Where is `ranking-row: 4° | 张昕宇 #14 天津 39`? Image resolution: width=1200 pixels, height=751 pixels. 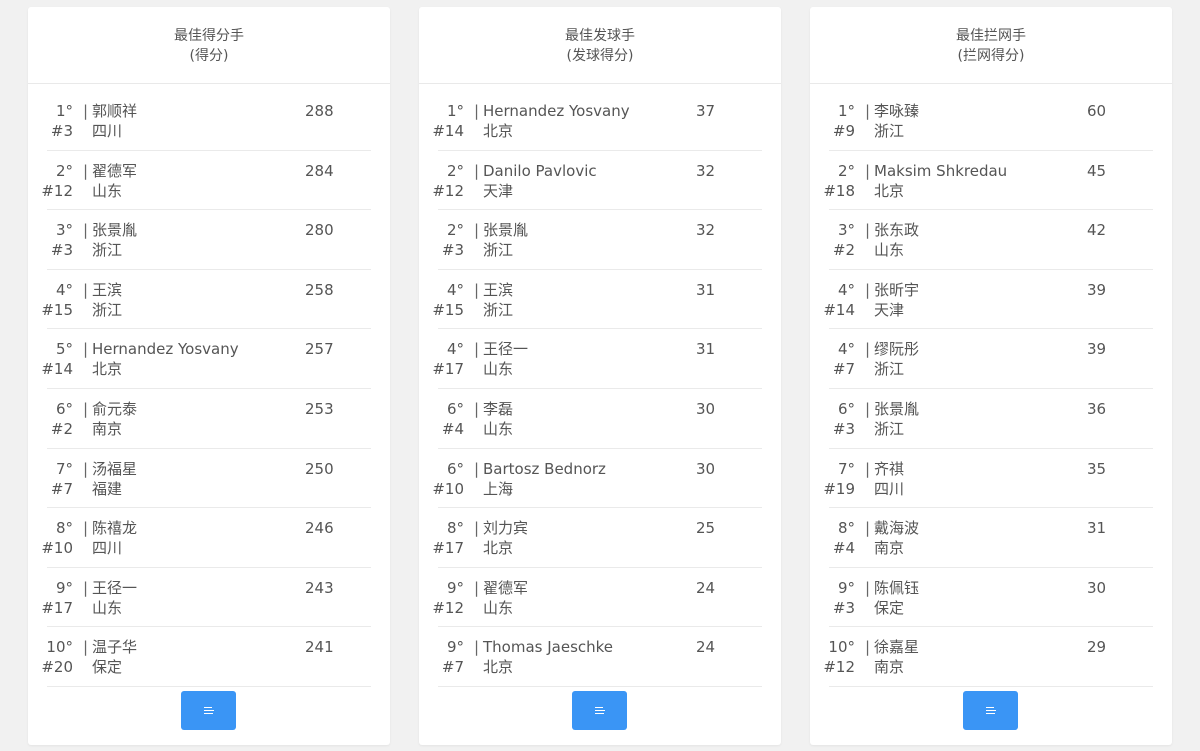
ranking-row: 4° | 张昕宇 #14 天津 39 is located at coordinates (988, 300).